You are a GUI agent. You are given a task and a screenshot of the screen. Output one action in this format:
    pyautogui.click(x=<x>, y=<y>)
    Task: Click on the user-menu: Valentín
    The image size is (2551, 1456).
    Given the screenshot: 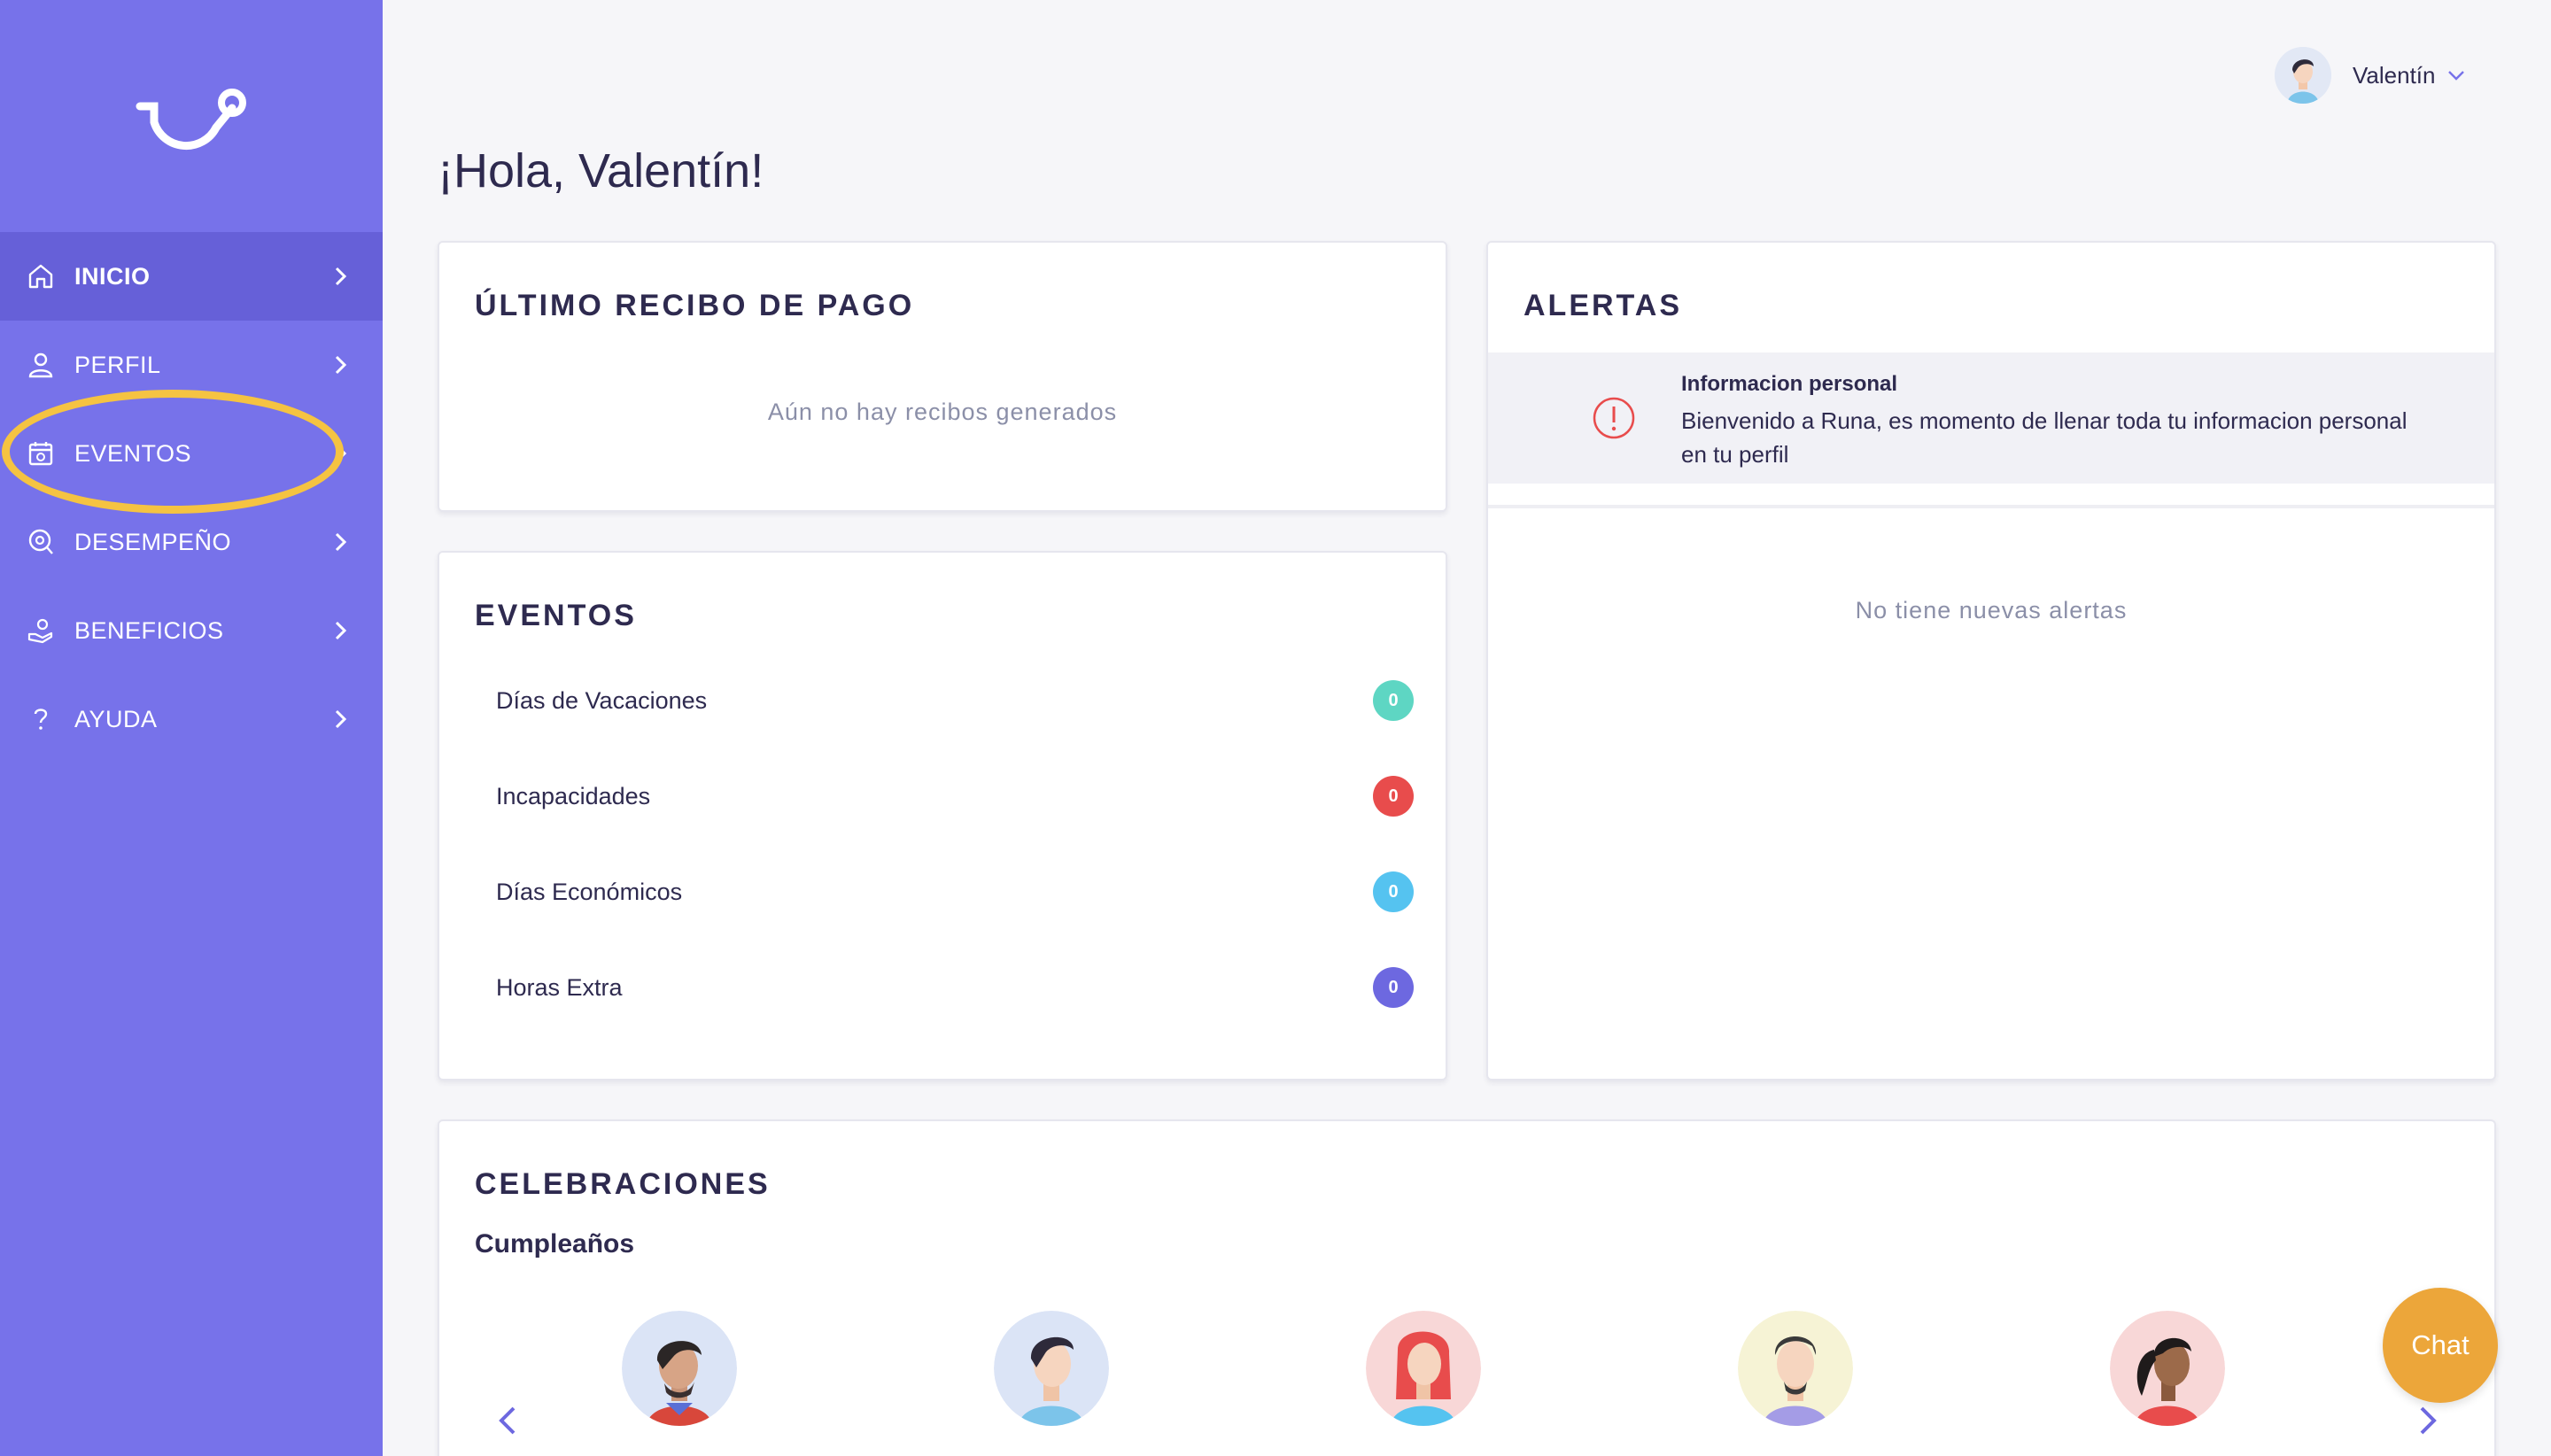 What is the action you would take?
    pyautogui.click(x=2371, y=76)
    